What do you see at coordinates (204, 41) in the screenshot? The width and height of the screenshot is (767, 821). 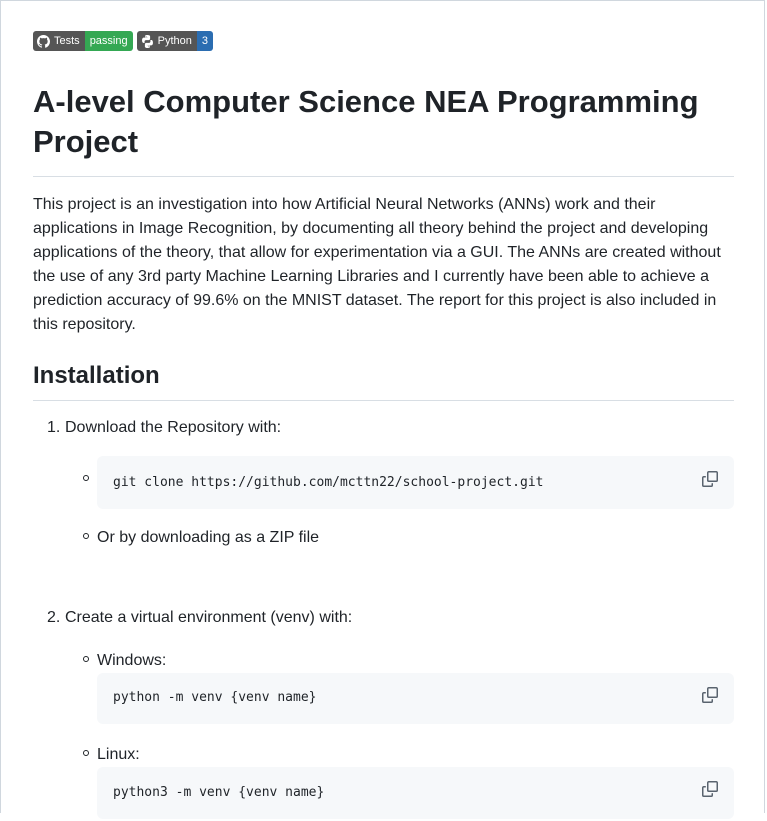 I see `python-badge-version: 3` at bounding box center [204, 41].